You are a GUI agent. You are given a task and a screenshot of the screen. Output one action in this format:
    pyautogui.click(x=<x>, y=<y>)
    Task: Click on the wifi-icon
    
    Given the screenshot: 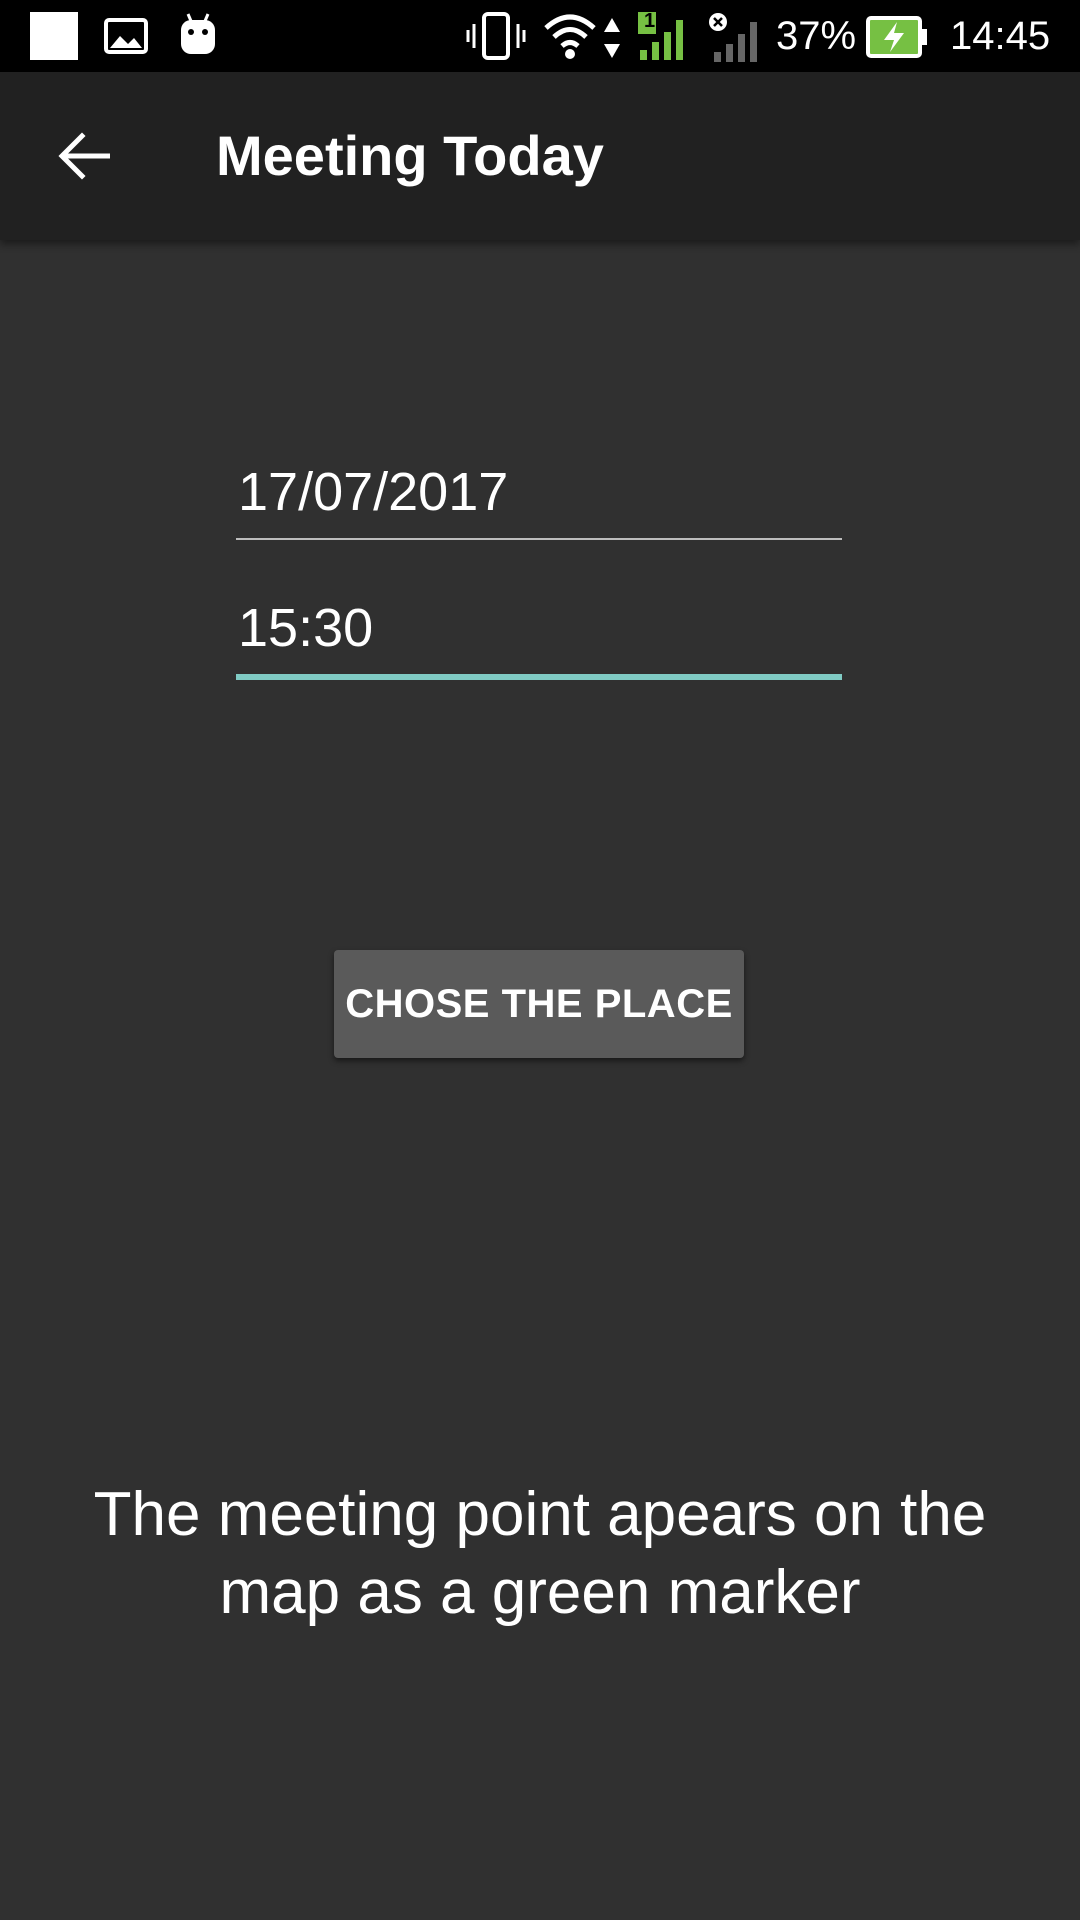 What is the action you would take?
    pyautogui.click(x=570, y=36)
    